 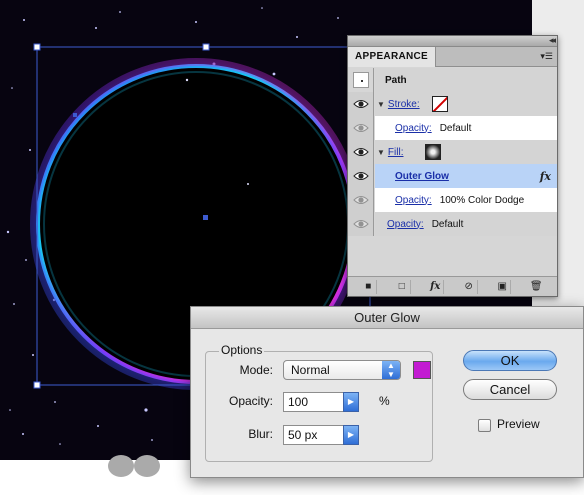 I want to click on opacity-unit: %, so click(x=384, y=401).